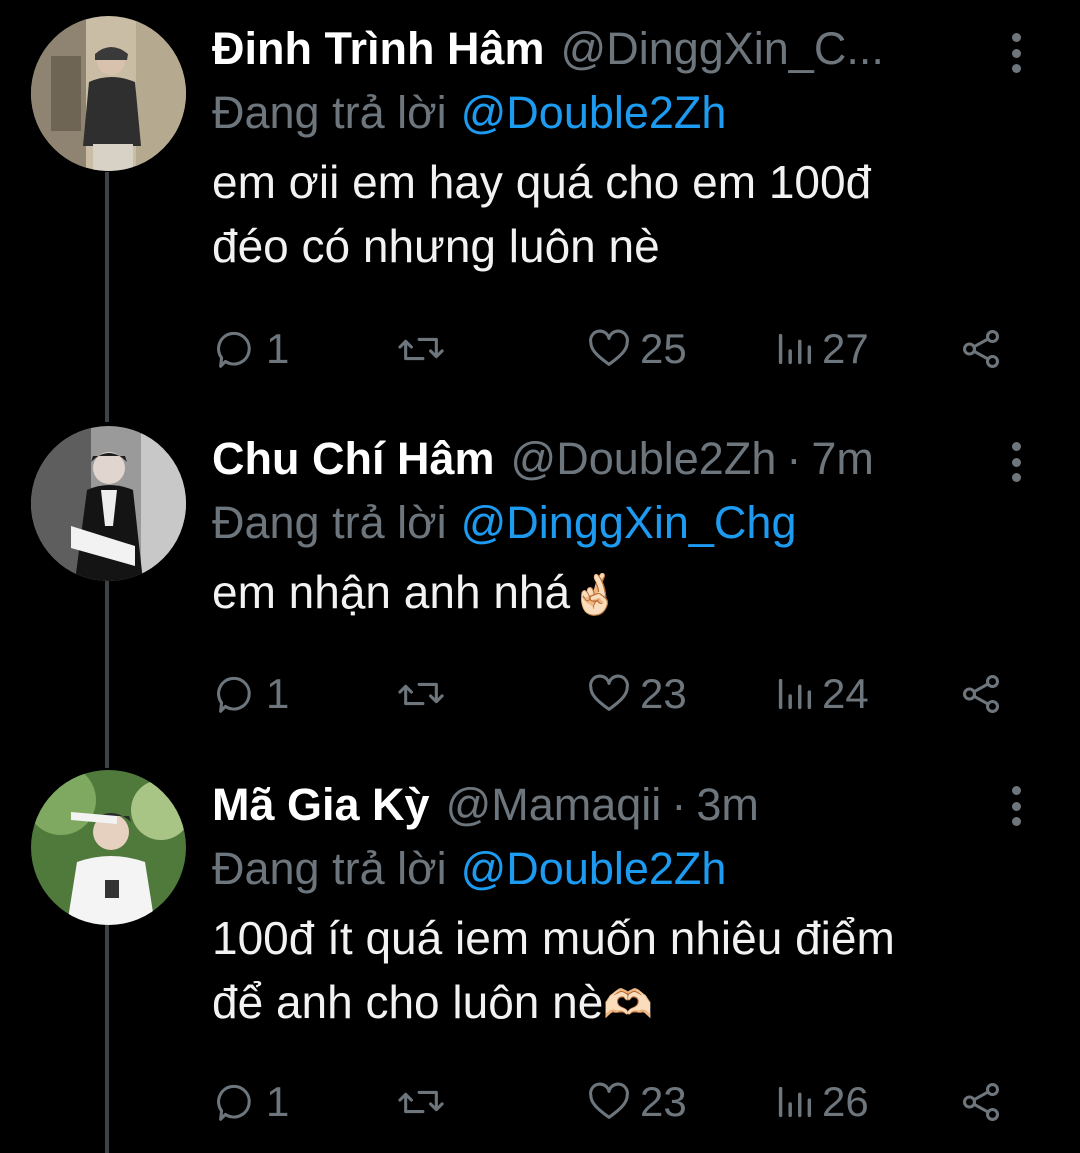 This screenshot has width=1080, height=1153. I want to click on views-button: 24, so click(821, 694).